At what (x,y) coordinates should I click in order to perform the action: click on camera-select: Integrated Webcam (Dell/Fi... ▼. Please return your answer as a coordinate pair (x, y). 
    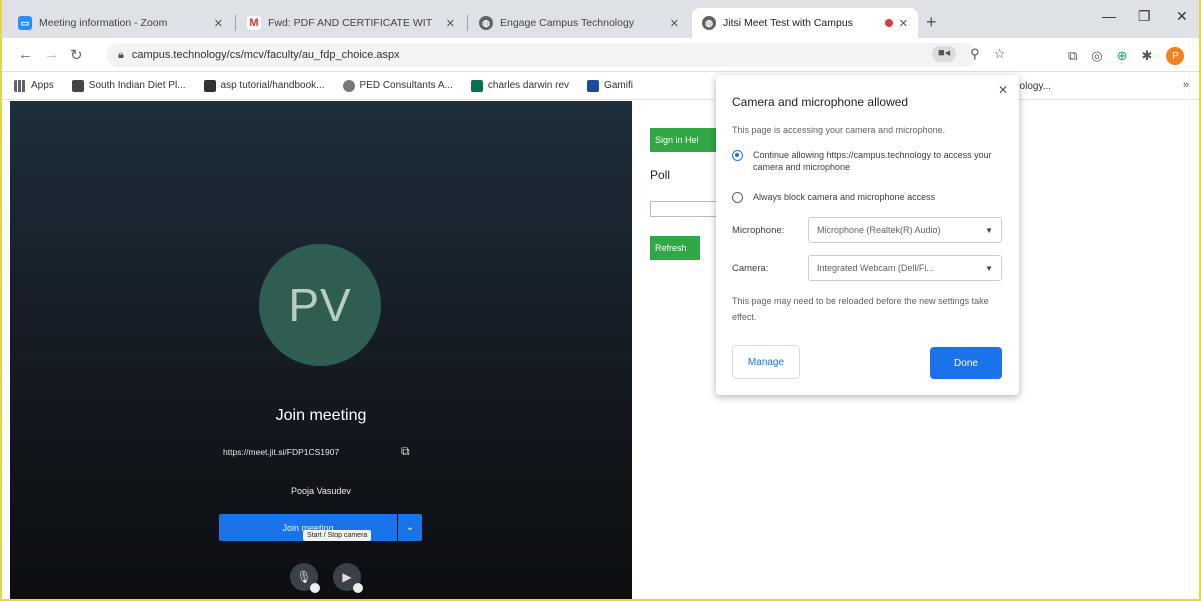
    Looking at the image, I should click on (905, 268).